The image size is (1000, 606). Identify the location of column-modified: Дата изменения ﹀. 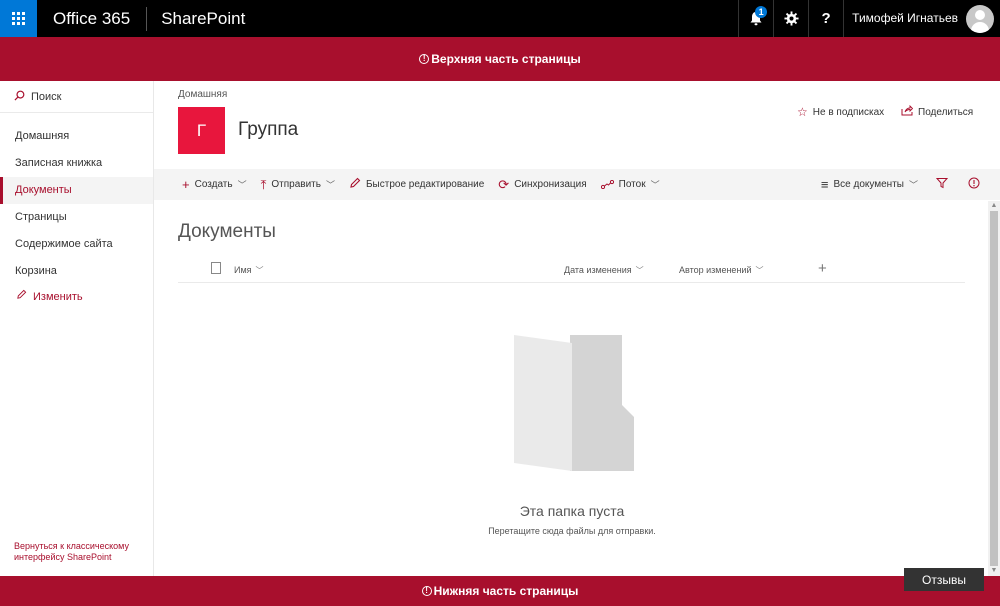
(604, 270).